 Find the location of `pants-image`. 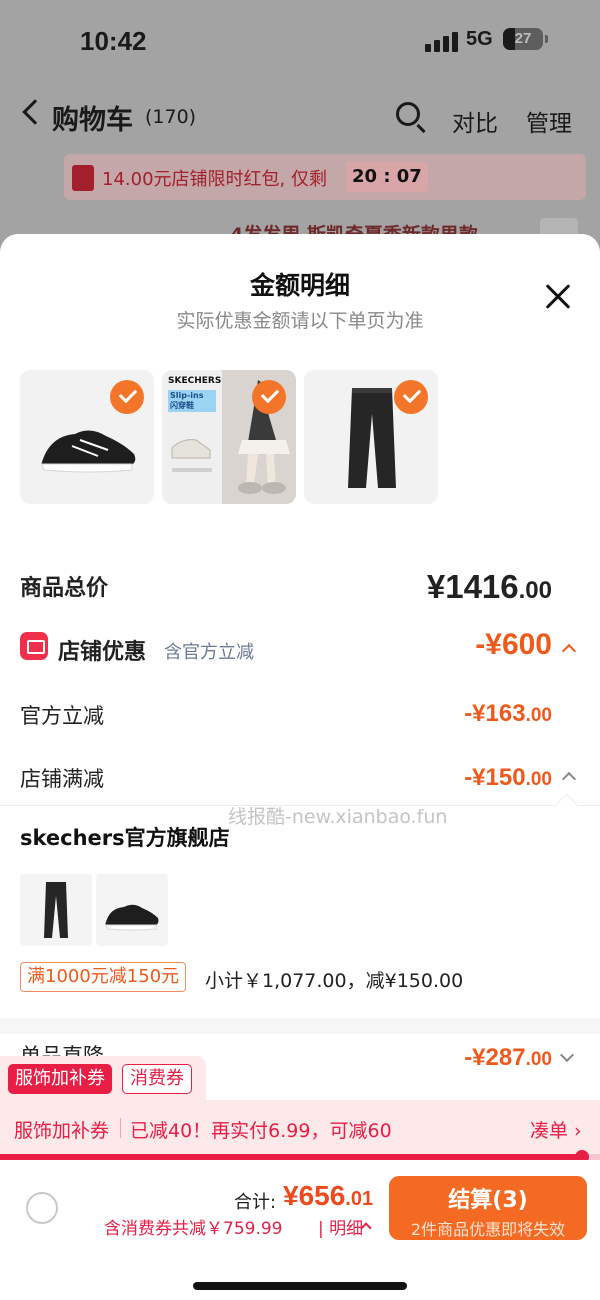

pants-image is located at coordinates (56, 910).